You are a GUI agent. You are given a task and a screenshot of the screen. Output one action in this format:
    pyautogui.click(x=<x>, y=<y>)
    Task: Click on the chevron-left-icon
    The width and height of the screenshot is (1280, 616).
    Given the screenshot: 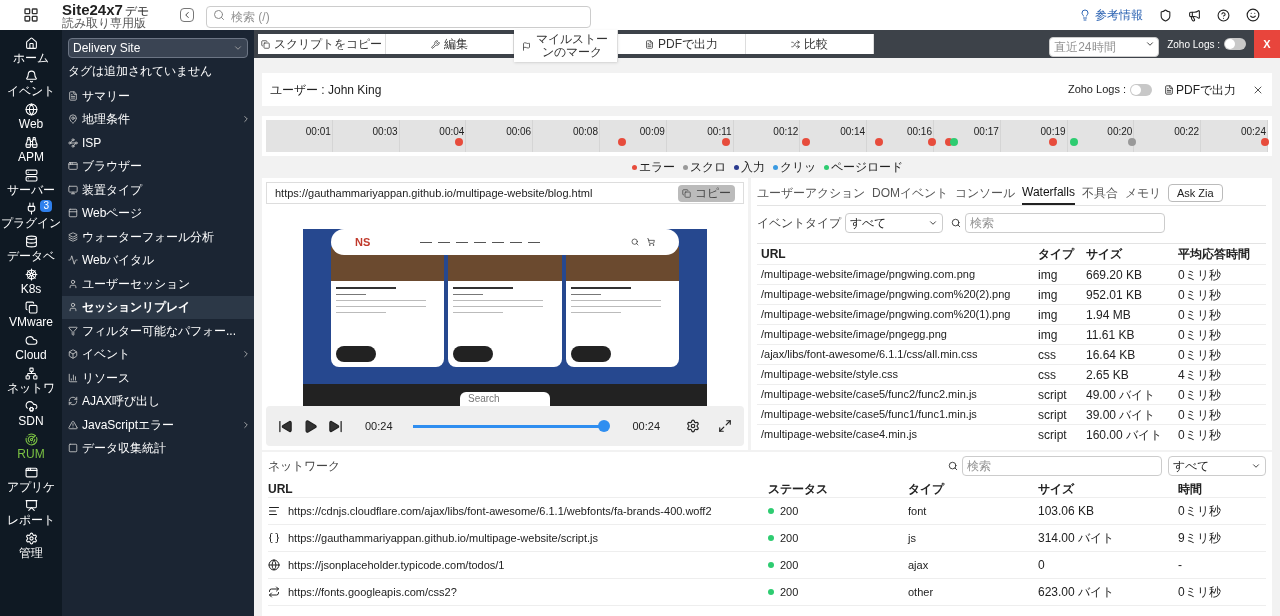 What is the action you would take?
    pyautogui.click(x=187, y=15)
    